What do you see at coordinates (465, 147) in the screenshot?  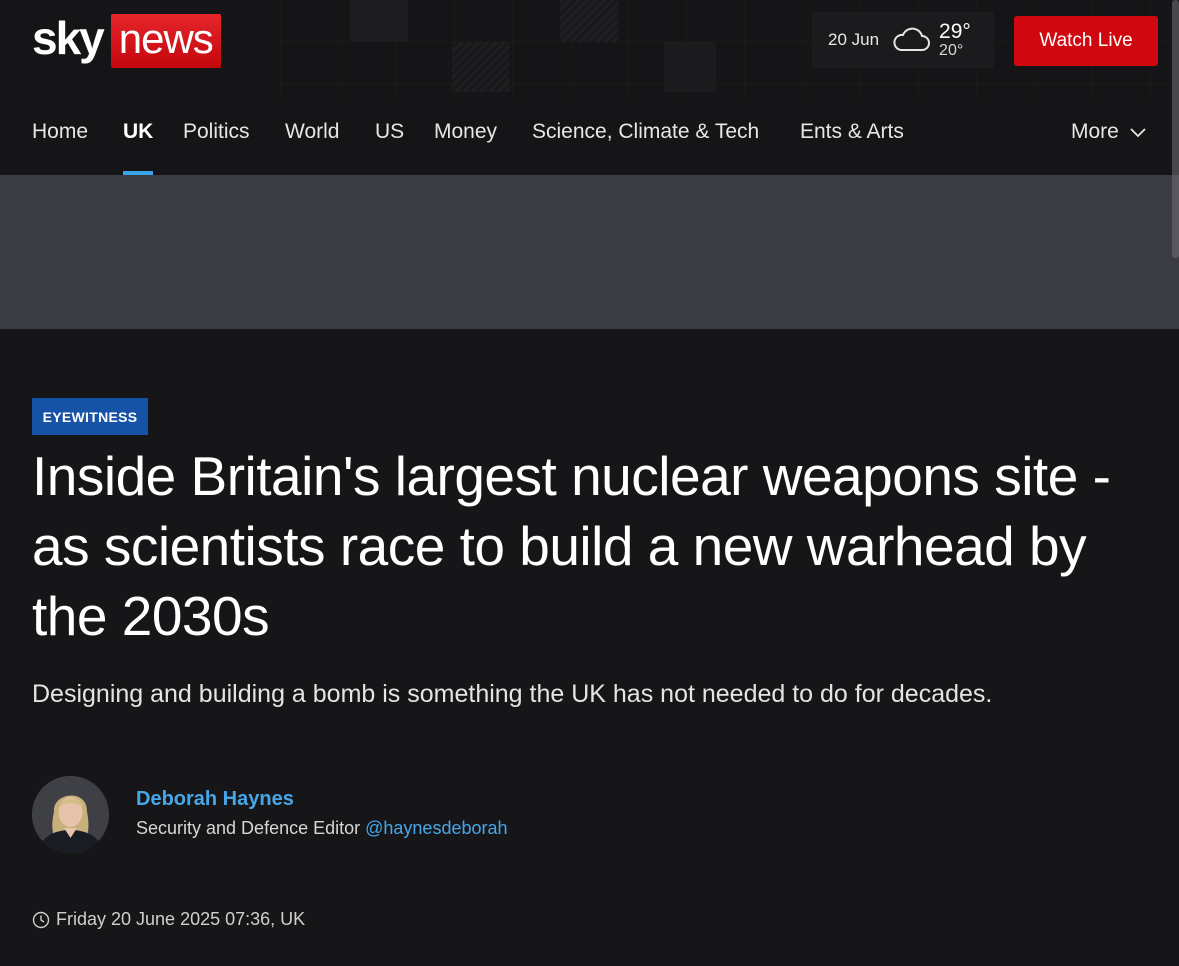 I see `nav-item-money: Money` at bounding box center [465, 147].